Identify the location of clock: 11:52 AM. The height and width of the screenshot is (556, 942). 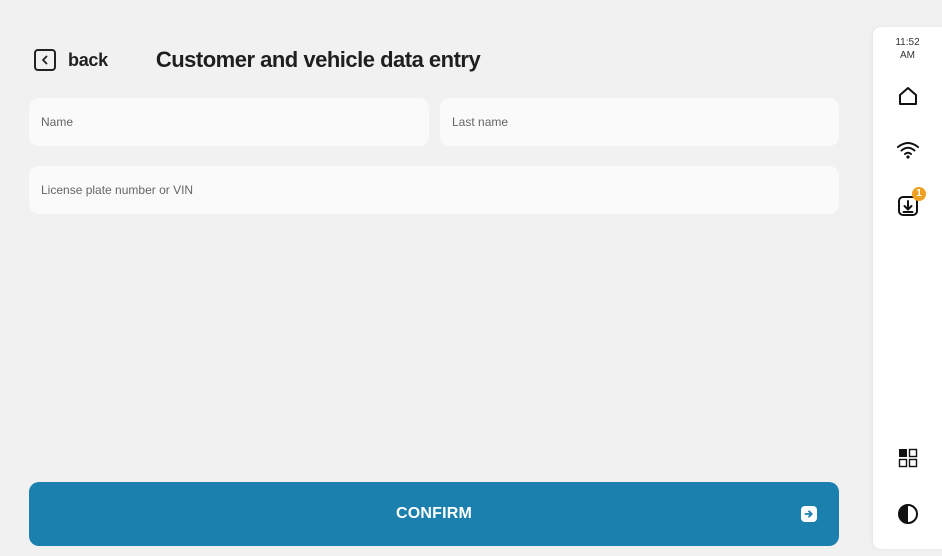
(907, 49).